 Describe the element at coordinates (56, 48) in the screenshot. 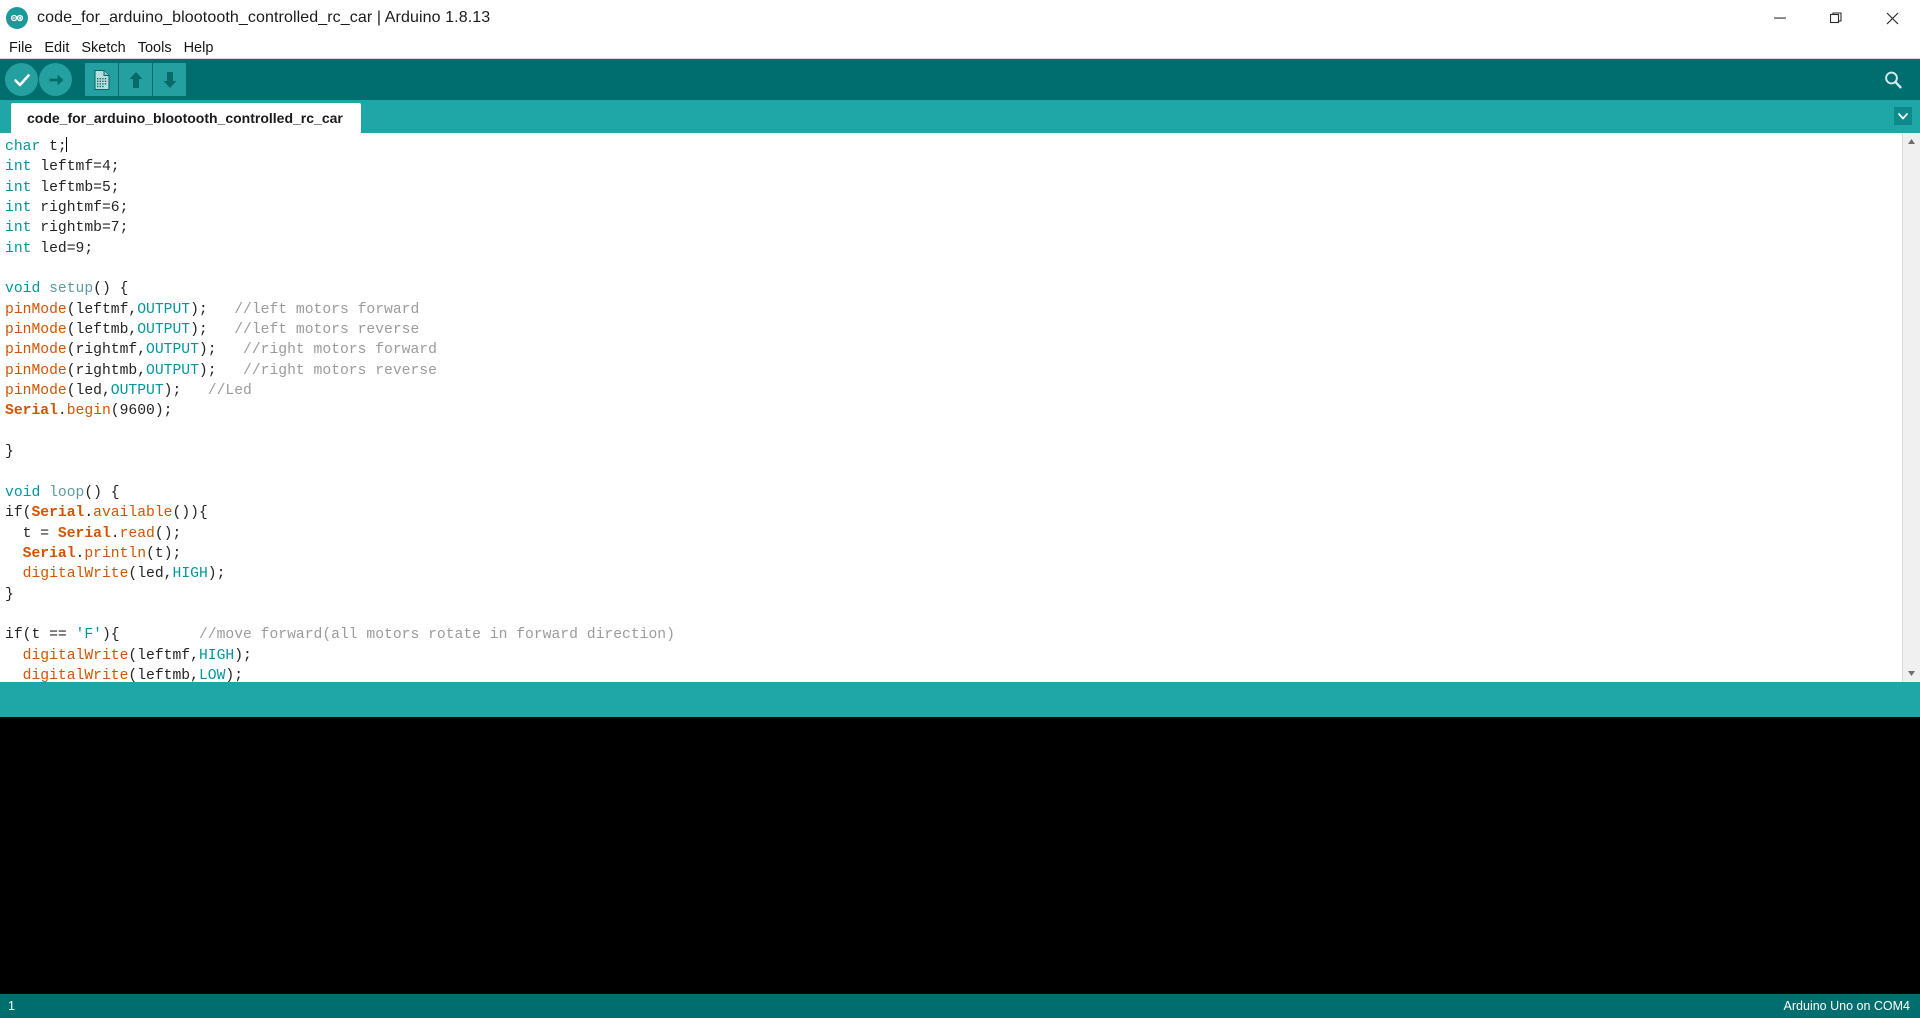

I see `menu-item-edit: Edit` at that location.